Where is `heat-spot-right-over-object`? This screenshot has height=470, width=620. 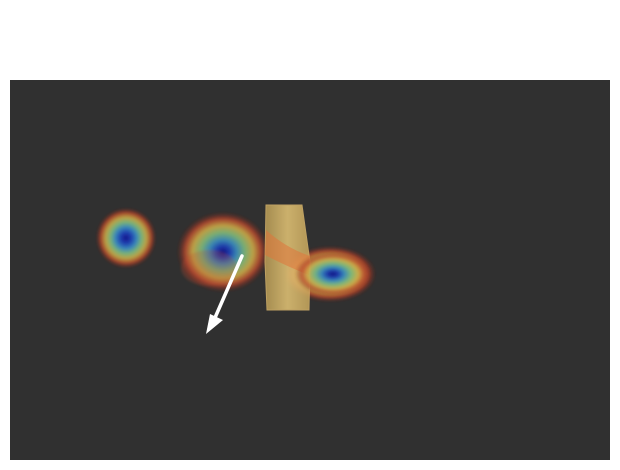 heat-spot-right-over-object is located at coordinates (333, 274).